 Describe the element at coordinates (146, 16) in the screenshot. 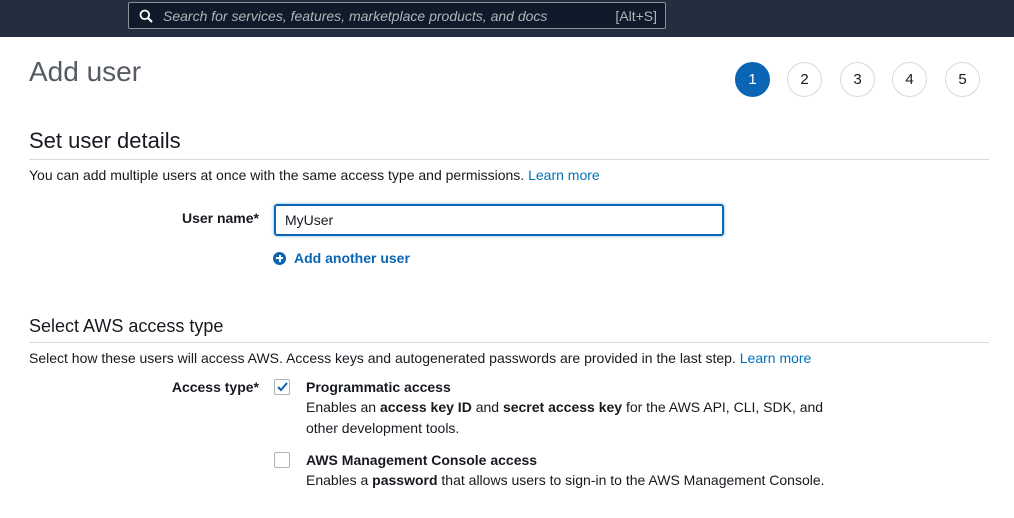

I see `search-icon` at that location.